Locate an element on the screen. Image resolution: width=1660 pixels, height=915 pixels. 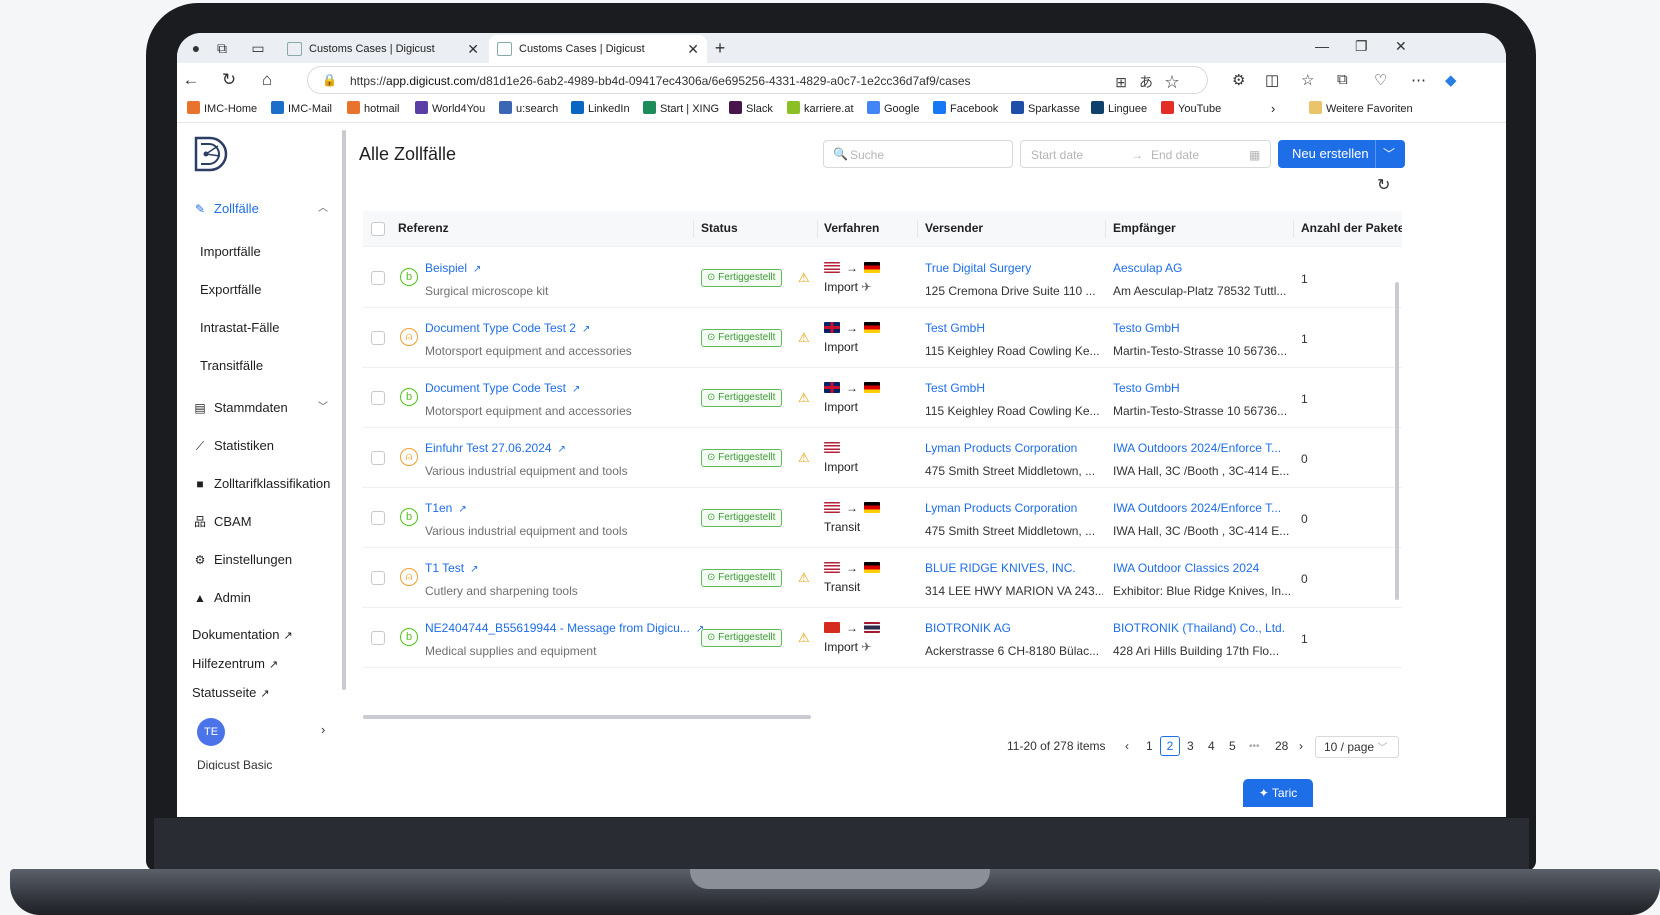
col-referenz: Referenz is located at coordinates (423, 228).